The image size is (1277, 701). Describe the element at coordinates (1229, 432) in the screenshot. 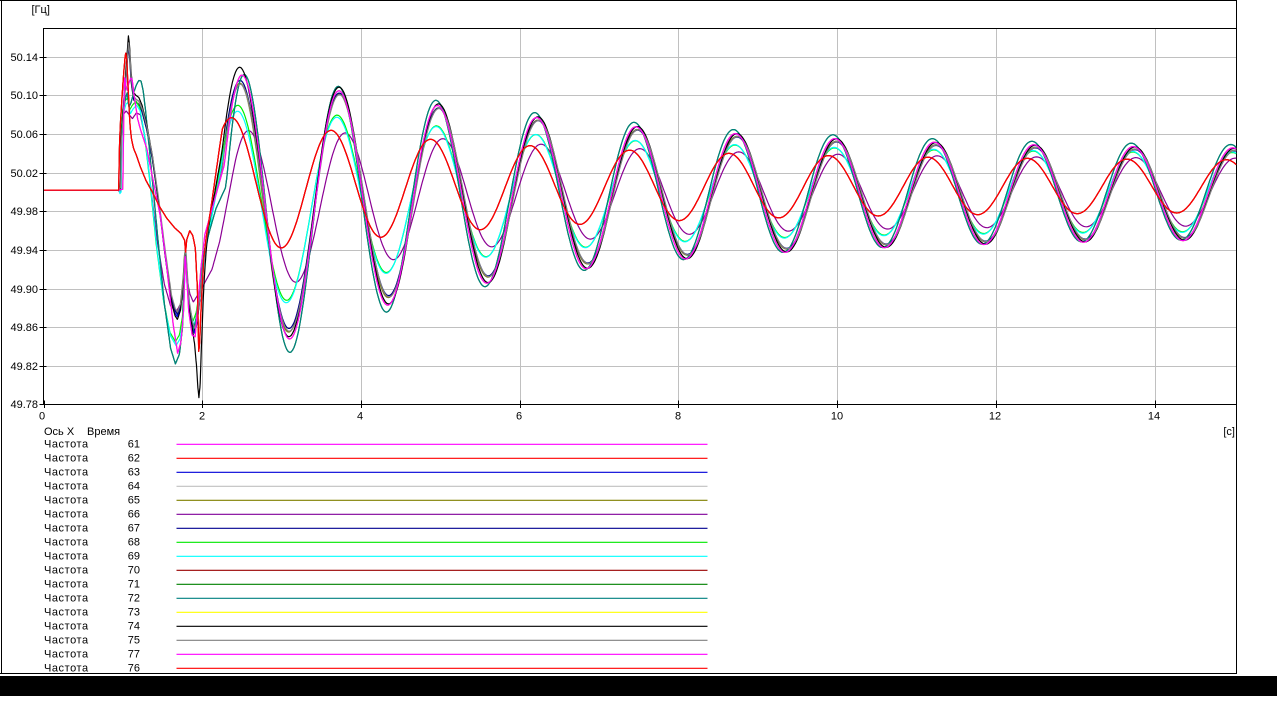

I see `svg-text: [с]` at that location.